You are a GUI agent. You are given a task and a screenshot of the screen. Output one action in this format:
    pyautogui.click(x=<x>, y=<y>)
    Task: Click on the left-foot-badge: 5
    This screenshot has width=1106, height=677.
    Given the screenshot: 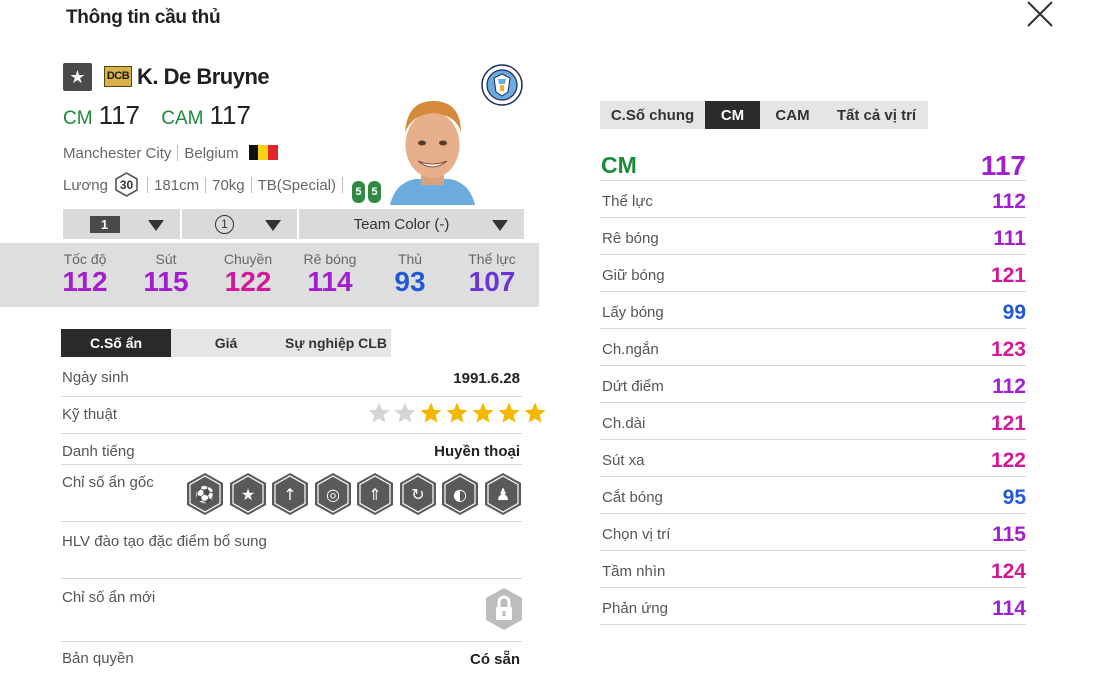 What is the action you would take?
    pyautogui.click(x=358, y=192)
    